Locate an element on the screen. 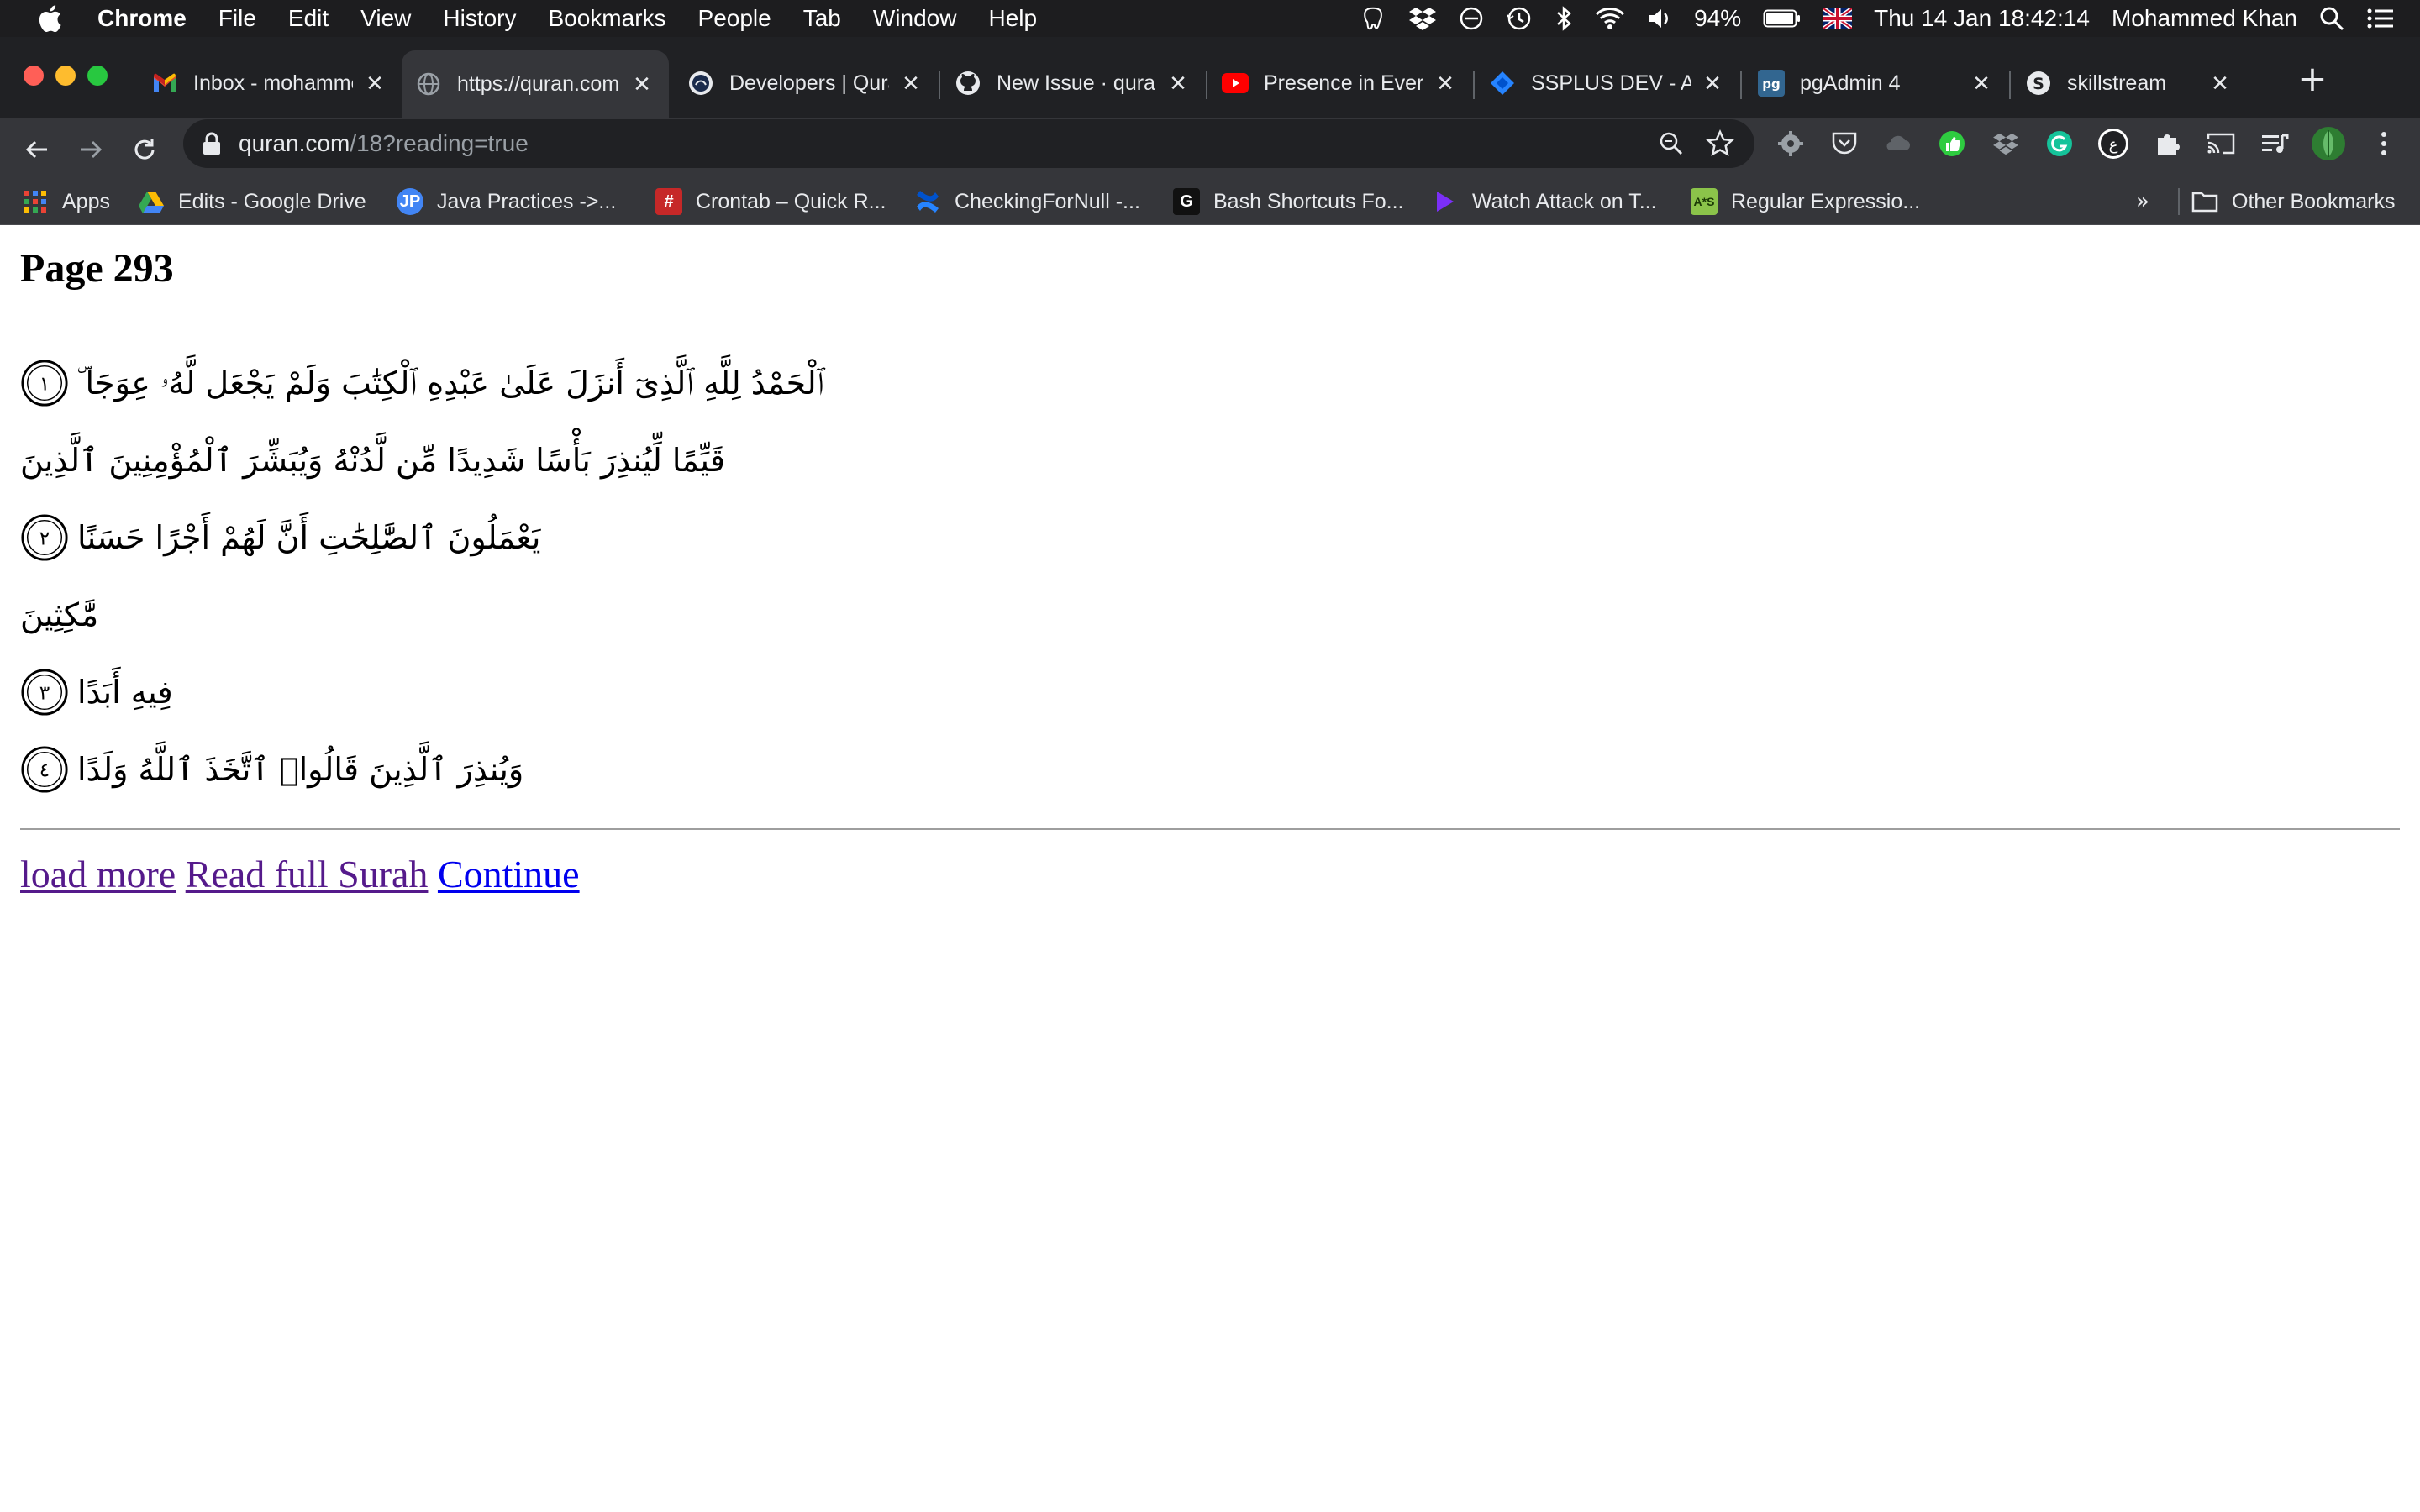 Image resolution: width=2420 pixels, height=1512 pixels. address-bar: quran.com/18?reading=true is located at coordinates (968, 143).